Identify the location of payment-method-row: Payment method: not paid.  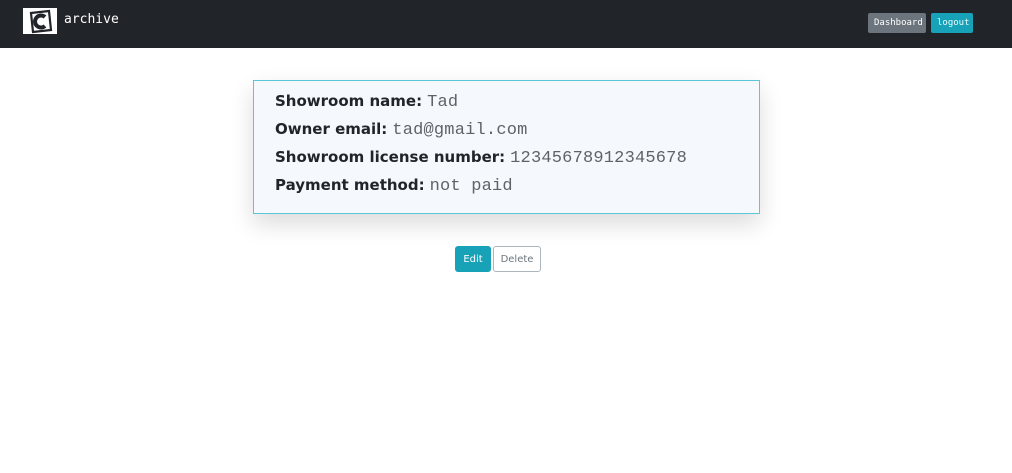
(394, 187).